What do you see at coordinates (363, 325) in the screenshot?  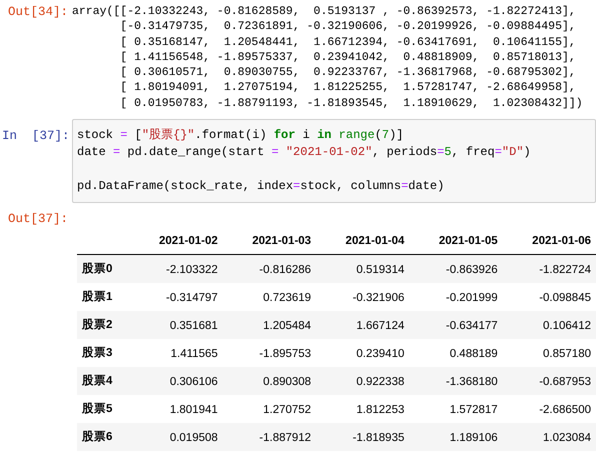 I see `table-cell: 1.667124` at bounding box center [363, 325].